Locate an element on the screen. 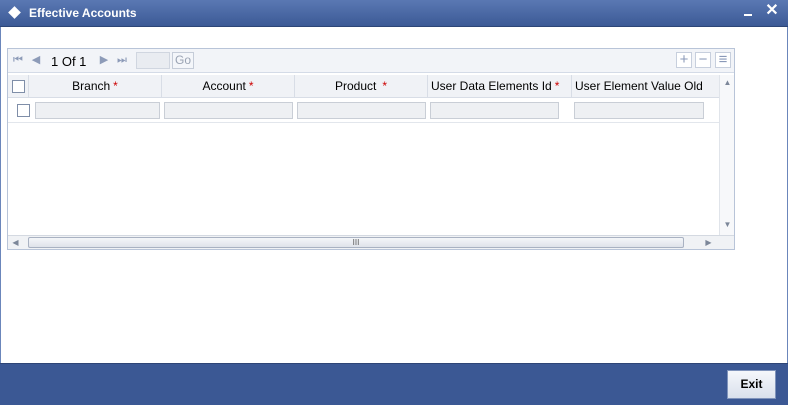  column-header-product: Product * is located at coordinates (361, 86).